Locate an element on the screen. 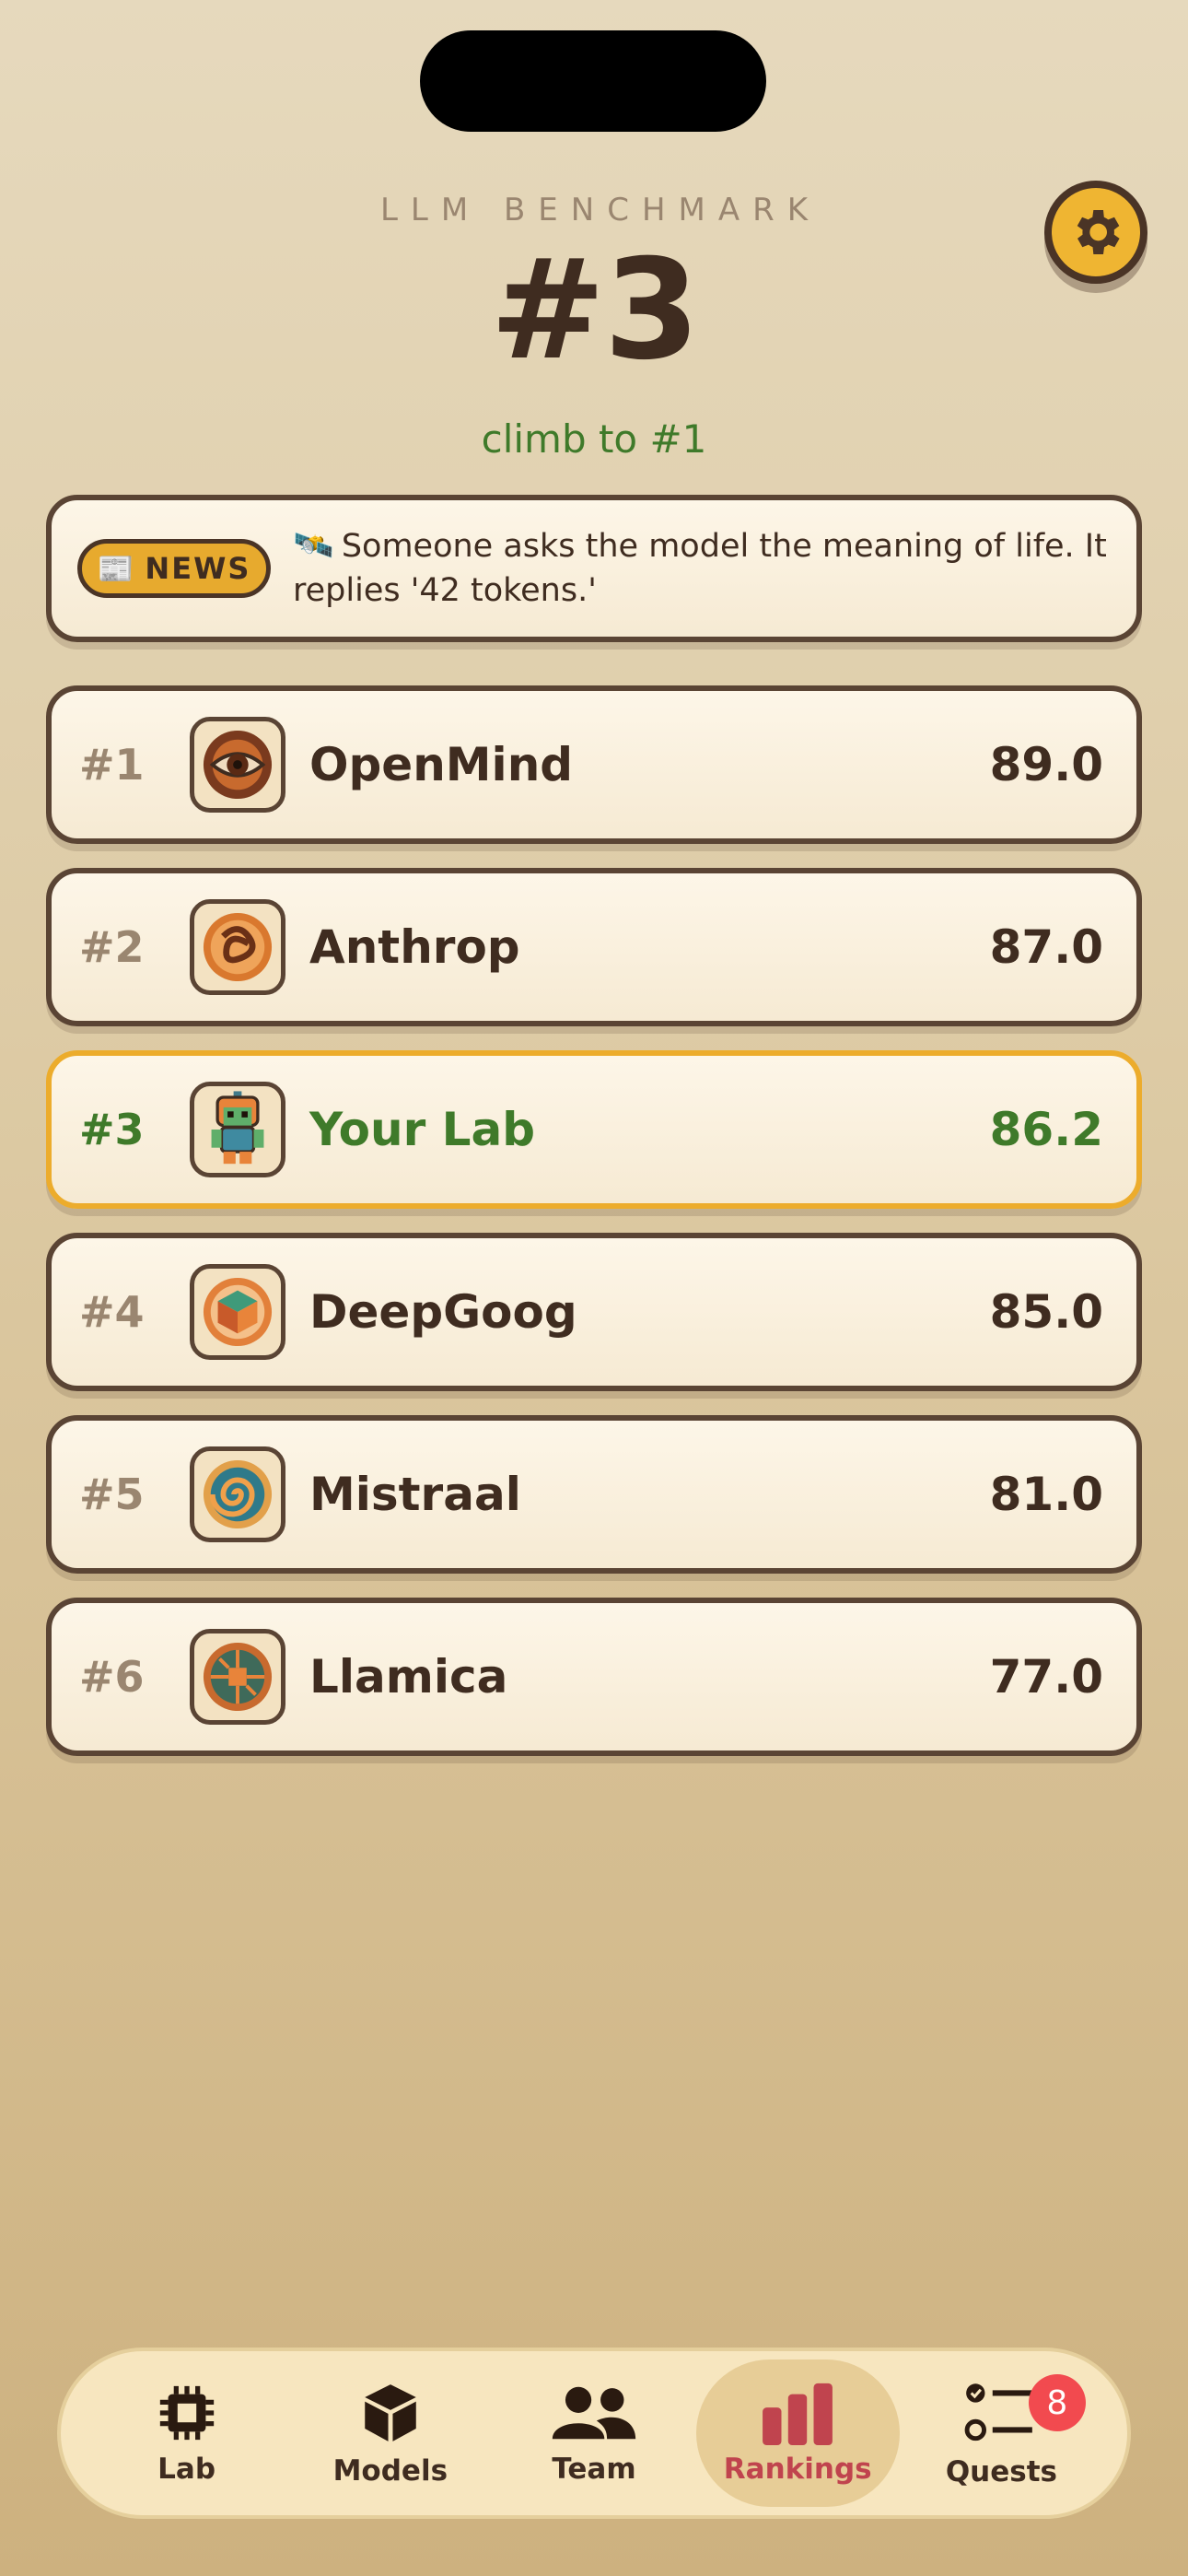 Image resolution: width=1188 pixels, height=2576 pixels. people-icon is located at coordinates (594, 2413).